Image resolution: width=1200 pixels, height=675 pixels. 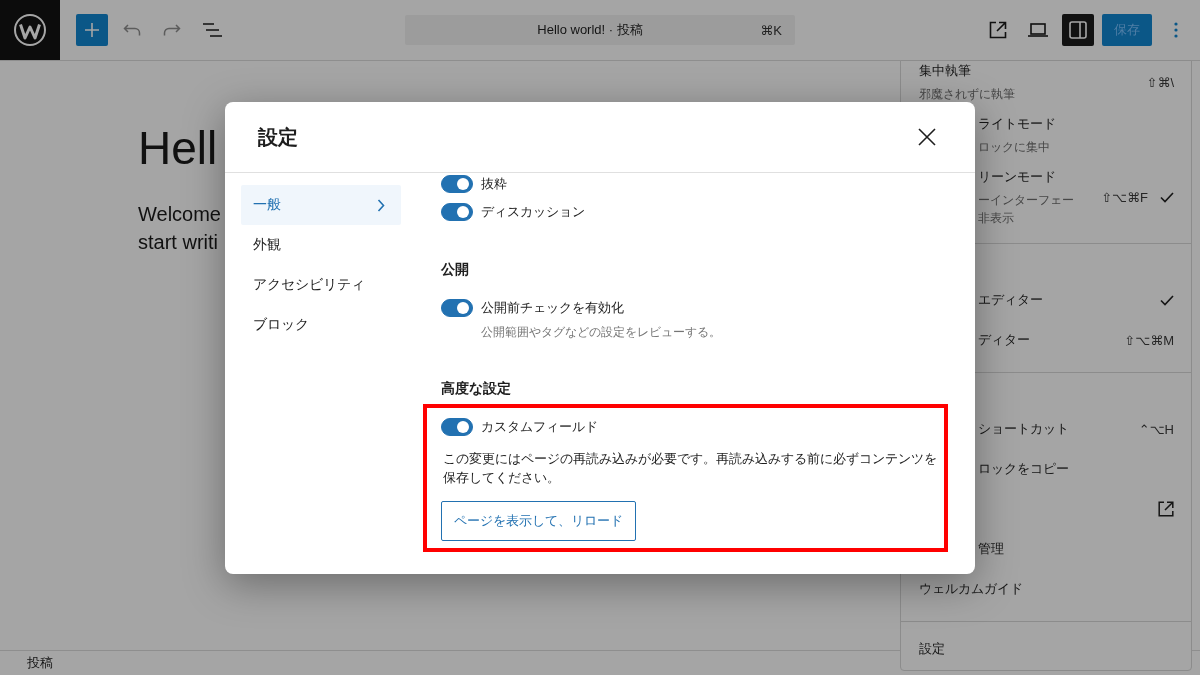 What do you see at coordinates (927, 137) in the screenshot?
I see `close-icon` at bounding box center [927, 137].